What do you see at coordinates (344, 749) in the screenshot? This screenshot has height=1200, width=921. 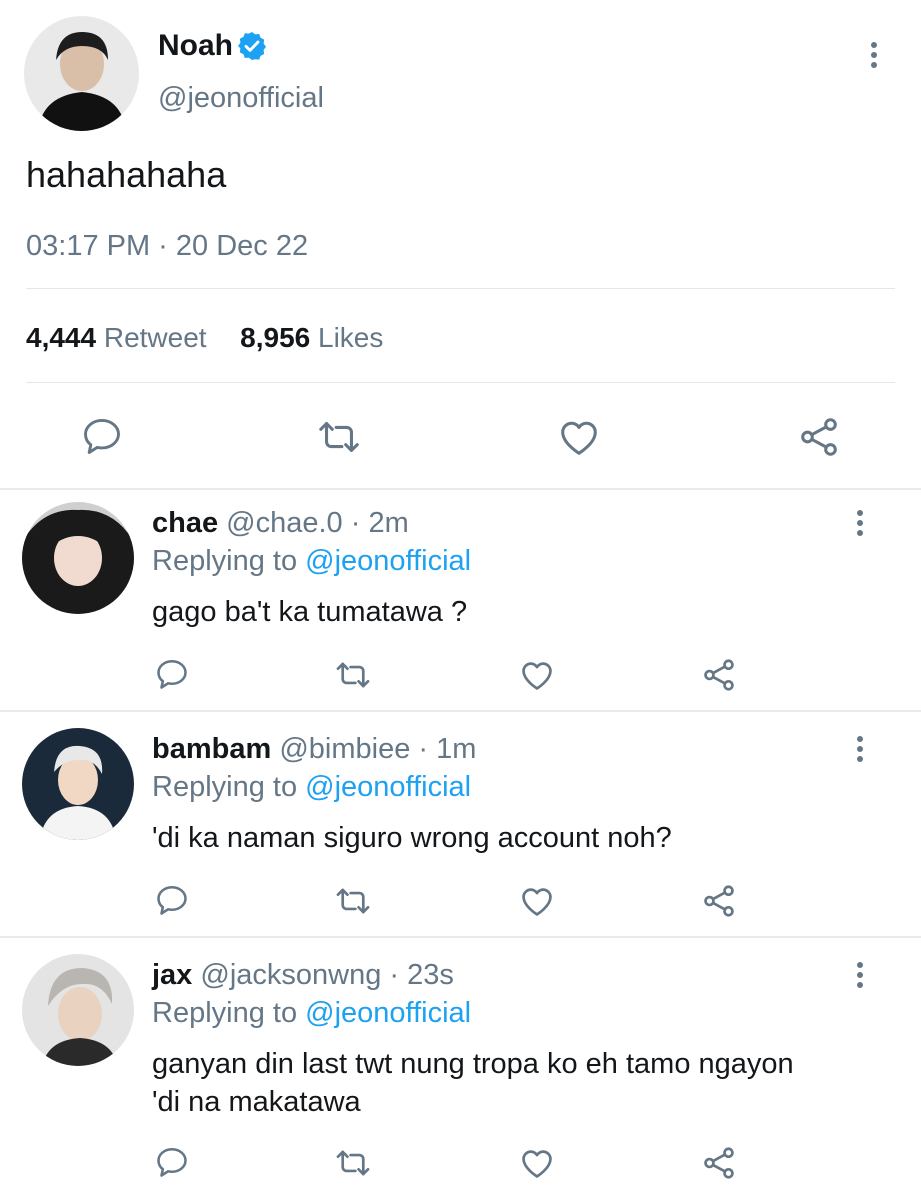 I see `reply-author-handle: @bimbiee` at bounding box center [344, 749].